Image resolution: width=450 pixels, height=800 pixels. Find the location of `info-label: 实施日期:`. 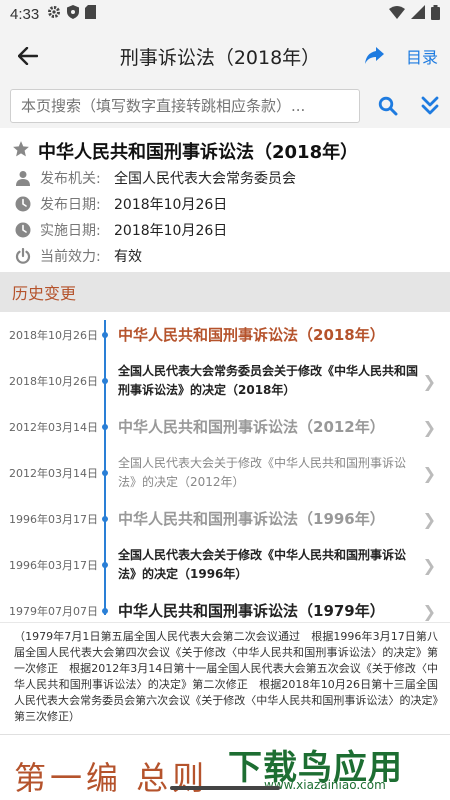

info-label: 实施日期: is located at coordinates (70, 231).